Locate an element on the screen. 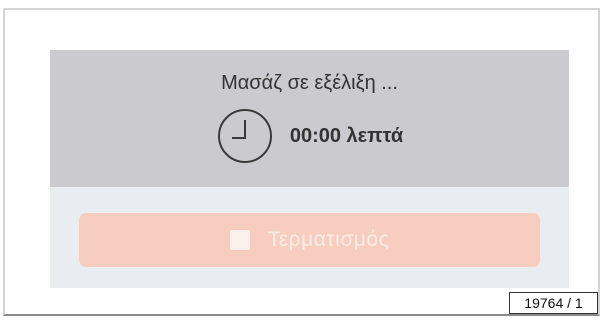 This screenshot has width=603, height=320. stop-square-icon is located at coordinates (239, 240).